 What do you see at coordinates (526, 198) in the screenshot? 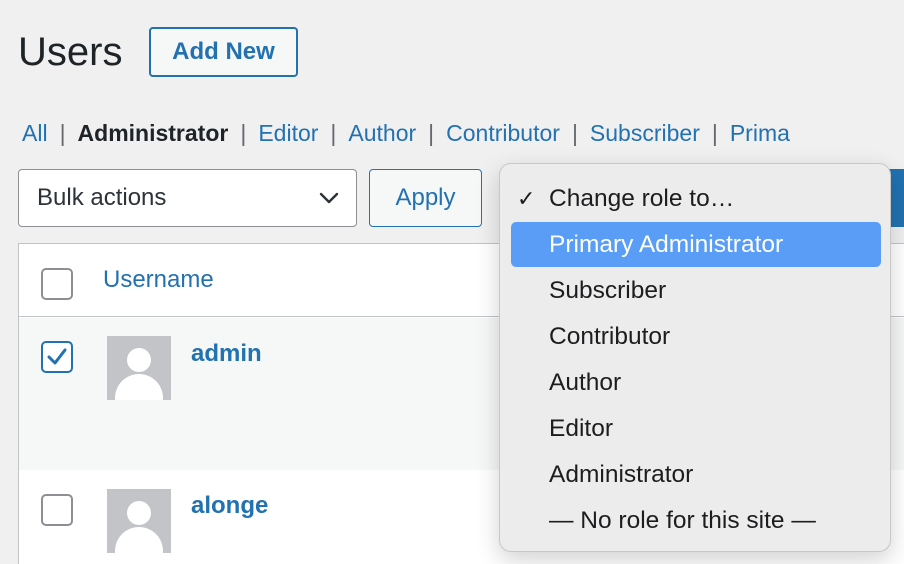
I see `checkmark-icon: ✓` at bounding box center [526, 198].